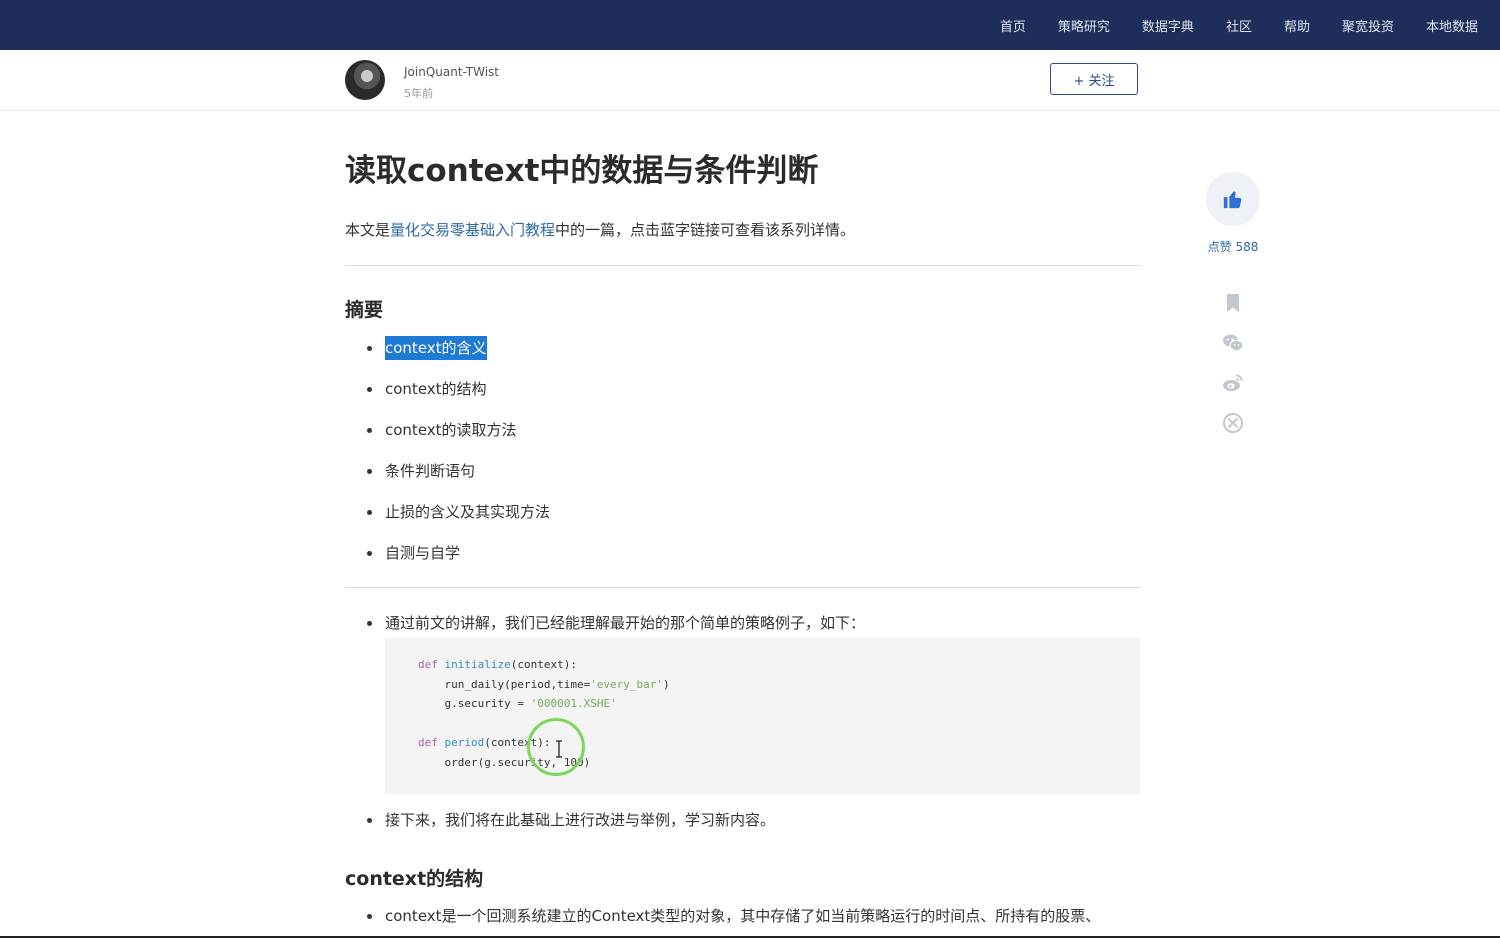  Describe the element at coordinates (477, 664) in the screenshot. I see `code-function-name: initialize` at that location.